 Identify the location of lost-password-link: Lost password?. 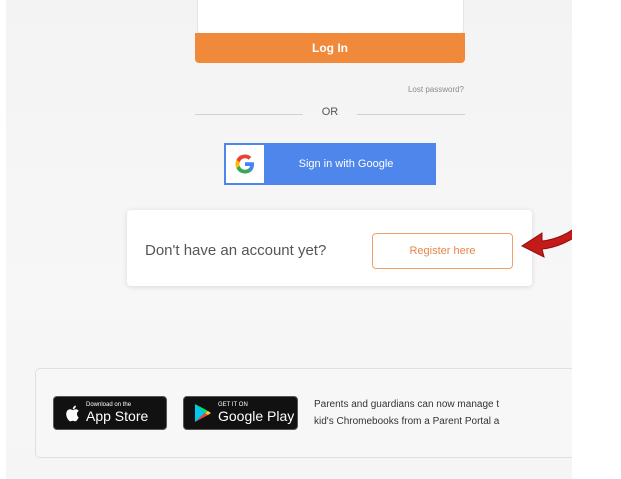
(417, 89).